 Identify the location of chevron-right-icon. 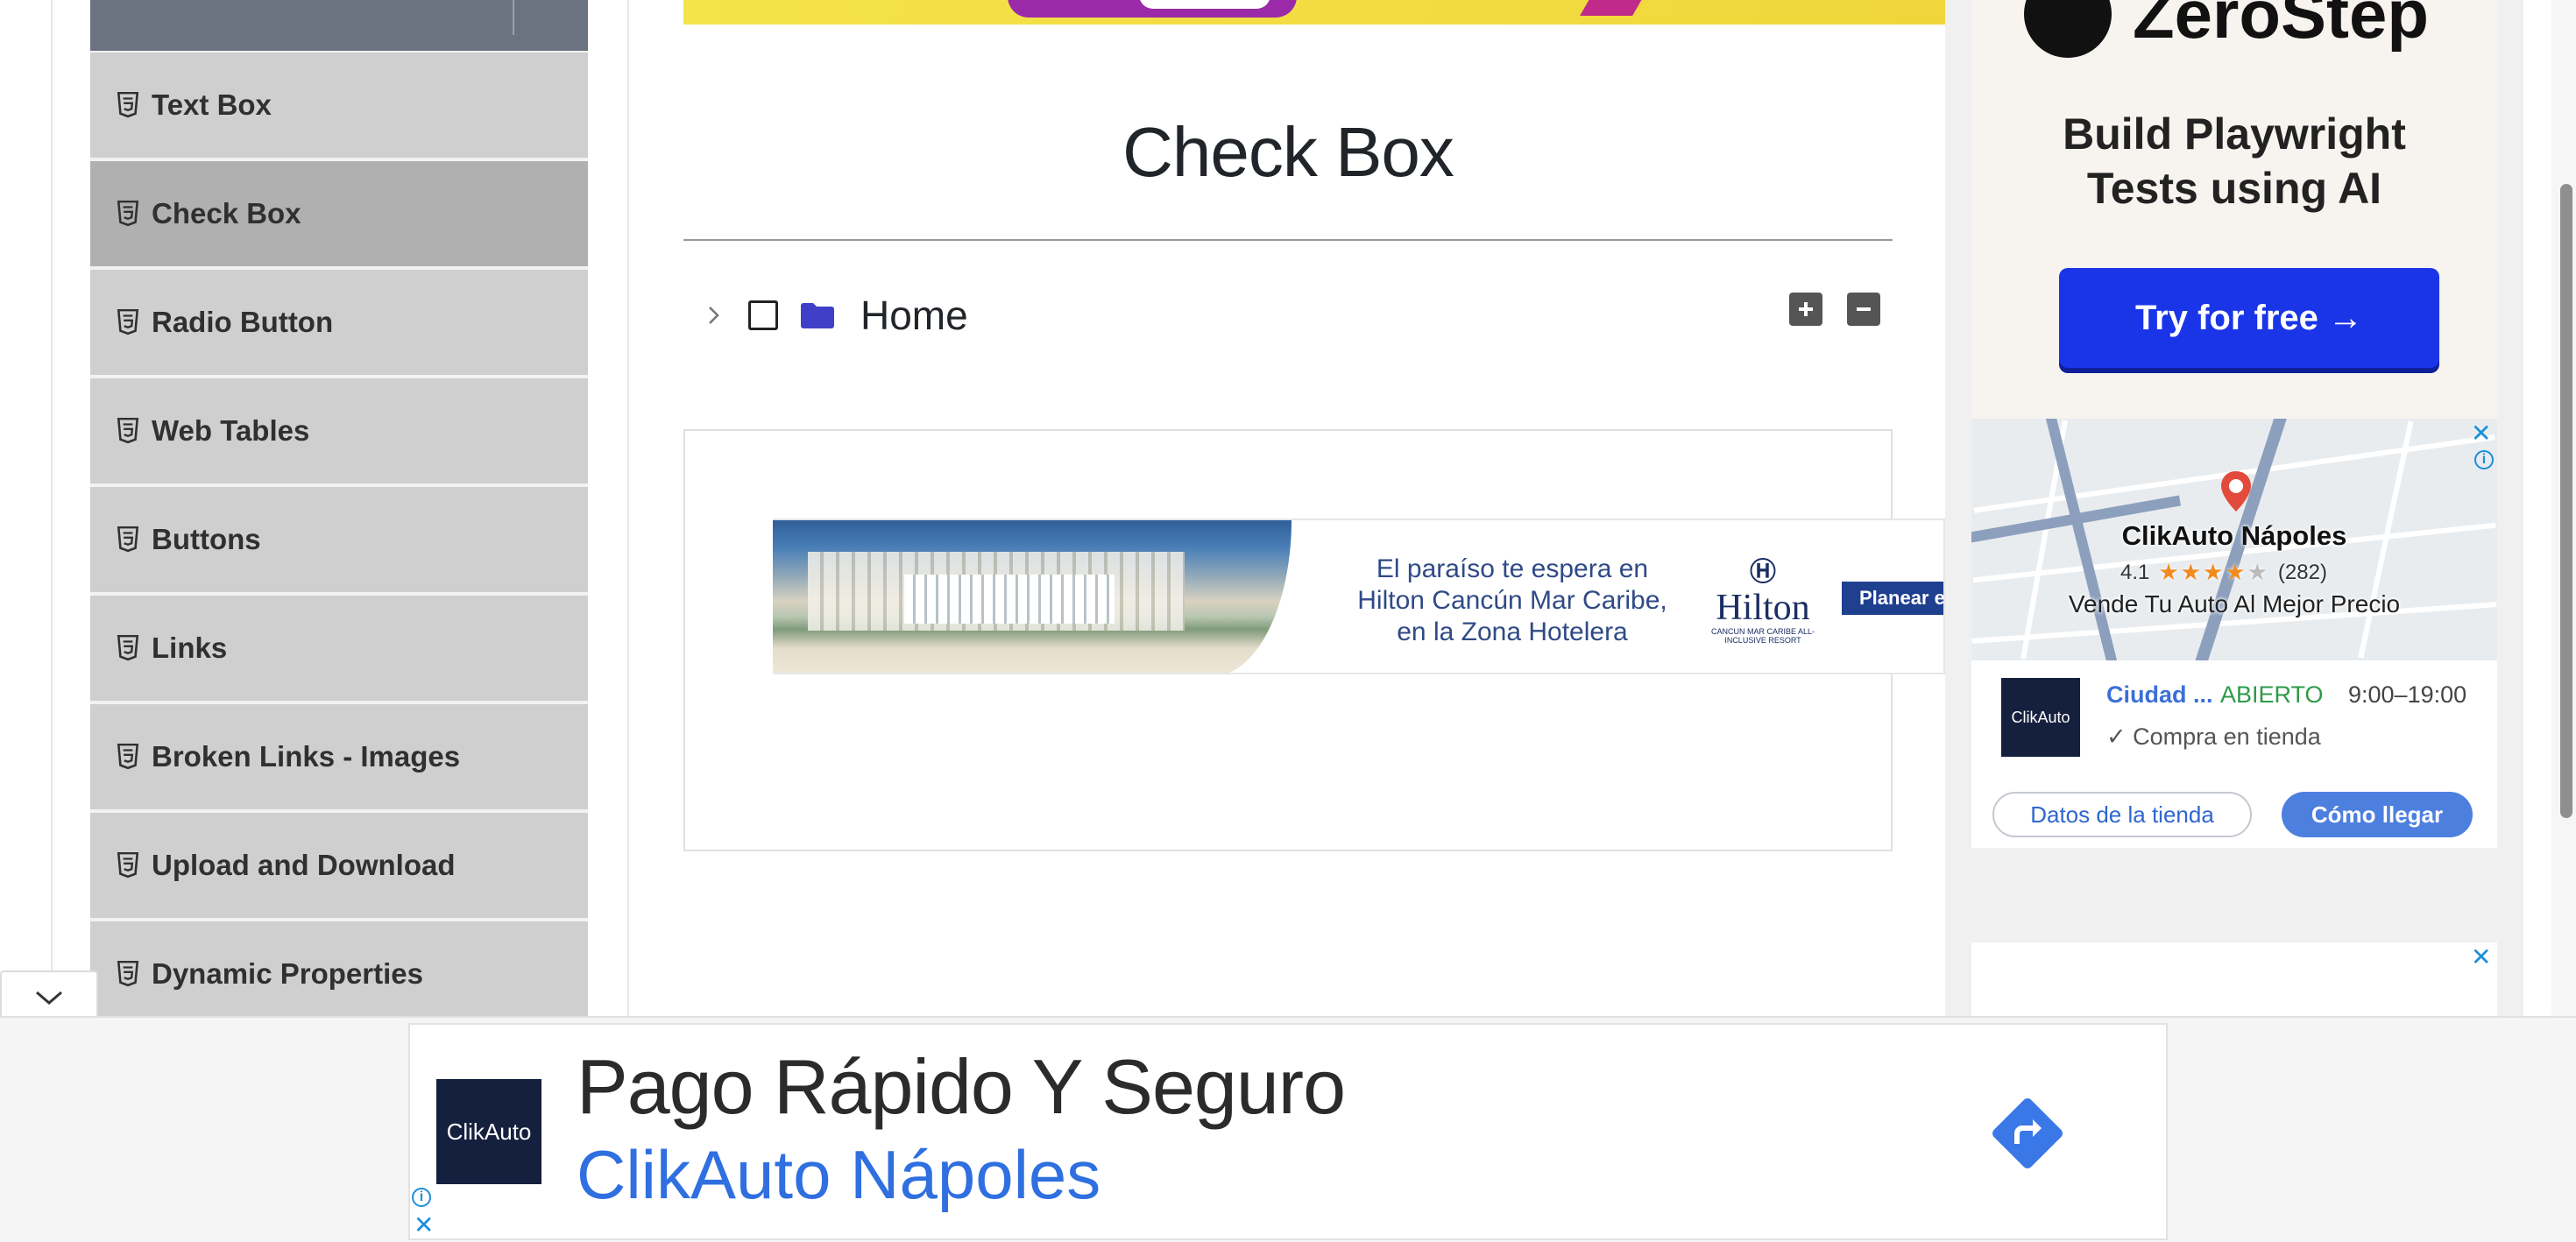
(714, 315).